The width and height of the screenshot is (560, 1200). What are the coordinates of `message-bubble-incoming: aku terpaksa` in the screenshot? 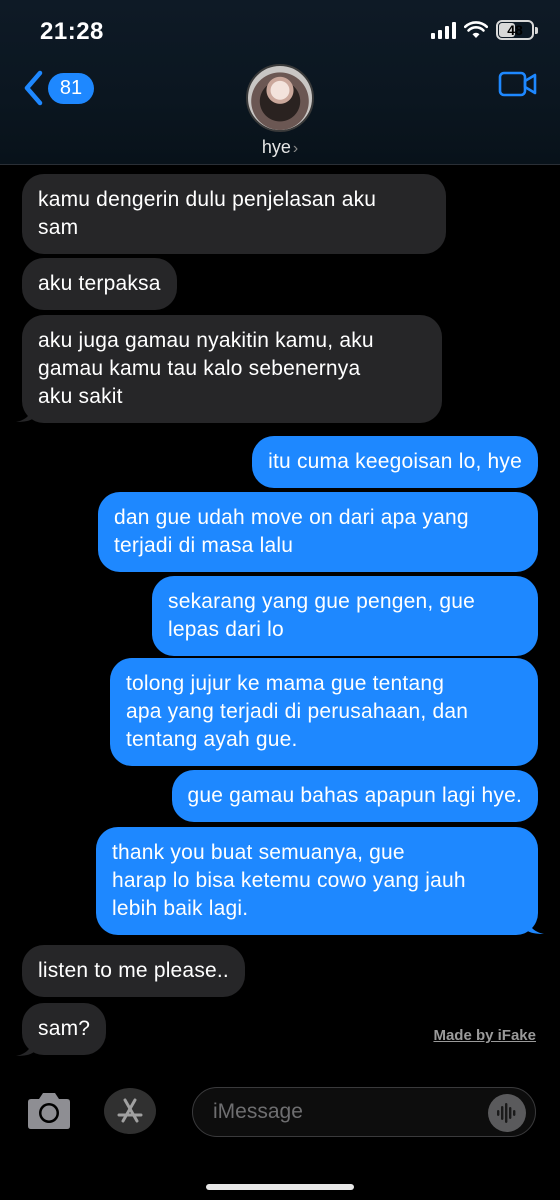 It's located at (99, 284).